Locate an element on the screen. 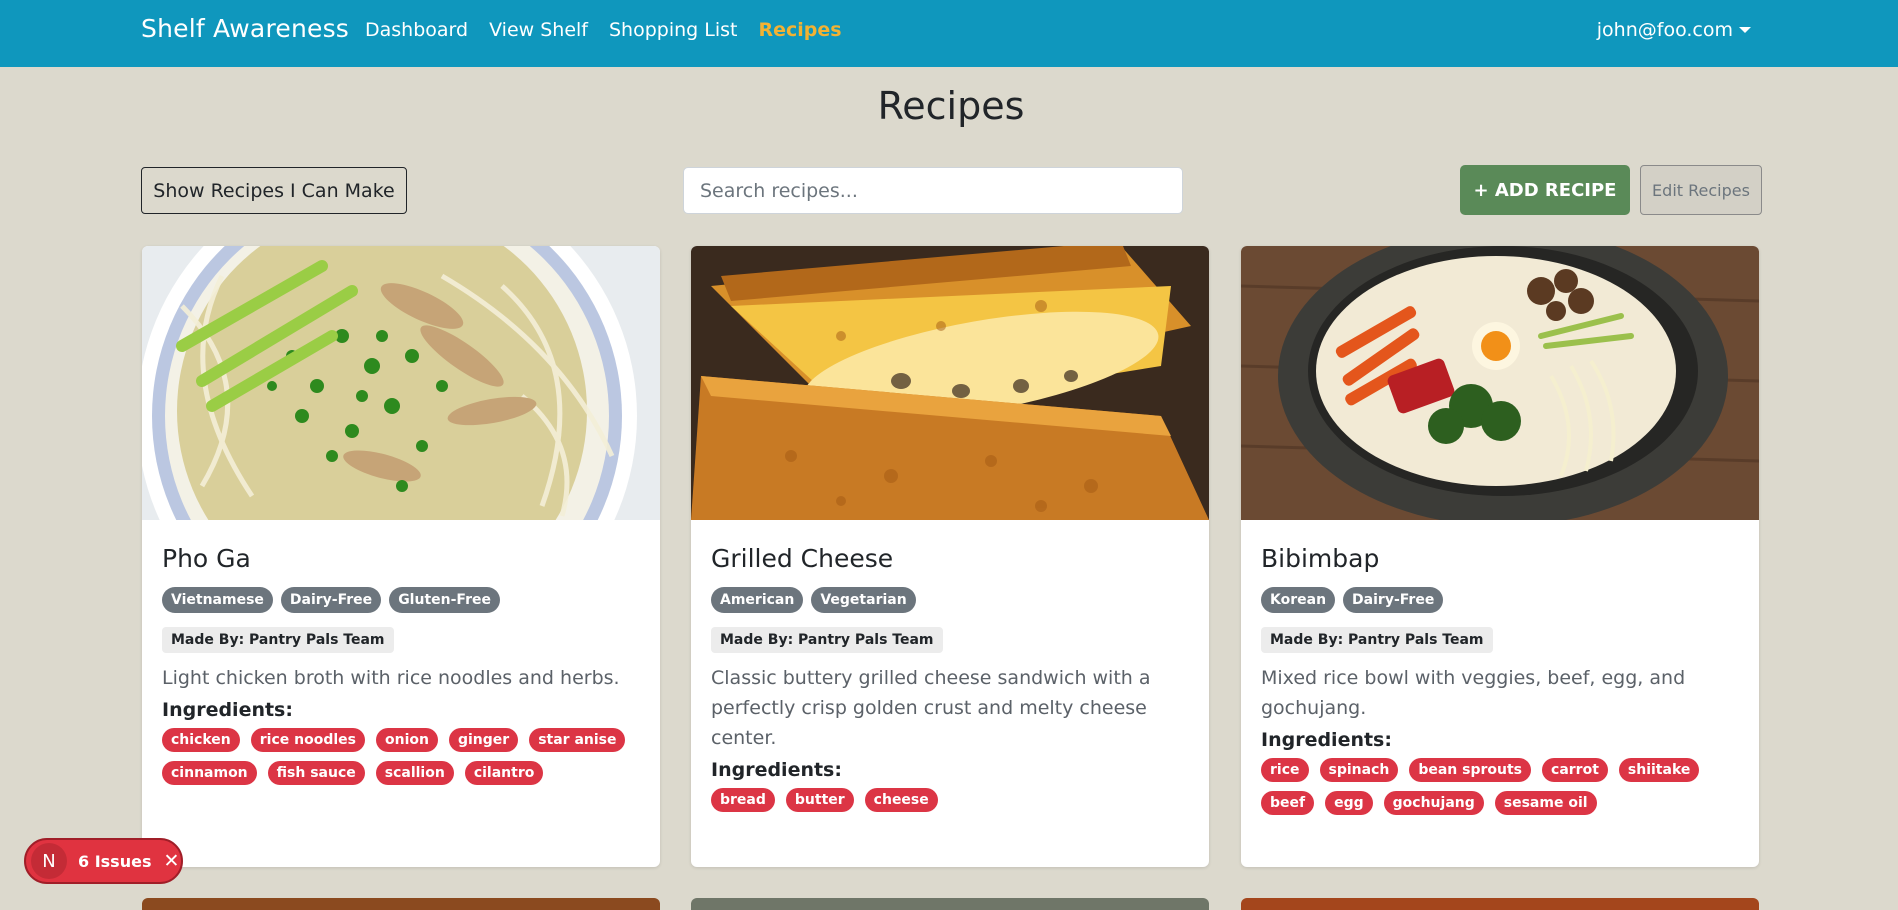  user-dropdown: john@foo.com is located at coordinates (1674, 30).